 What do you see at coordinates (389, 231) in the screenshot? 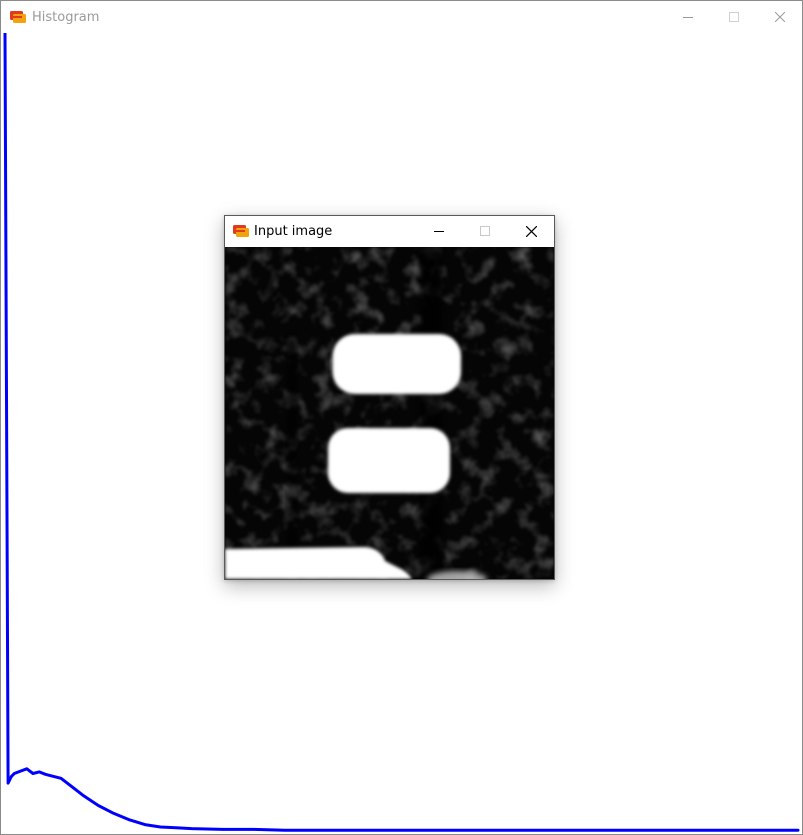
I see `input-image-titlebar: Input image` at bounding box center [389, 231].